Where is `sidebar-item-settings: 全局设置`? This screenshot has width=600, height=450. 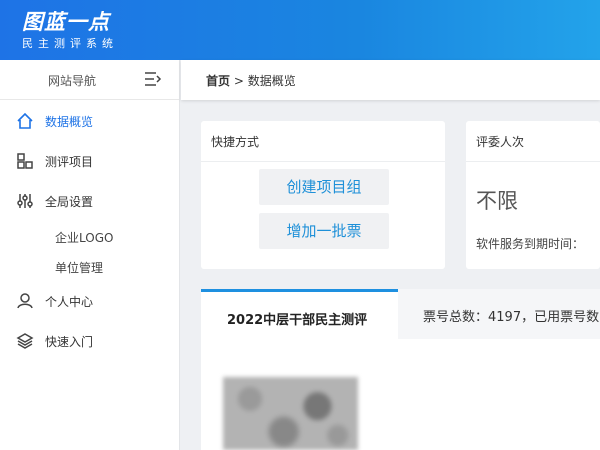
sidebar-item-settings: 全局设置 is located at coordinates (89, 201).